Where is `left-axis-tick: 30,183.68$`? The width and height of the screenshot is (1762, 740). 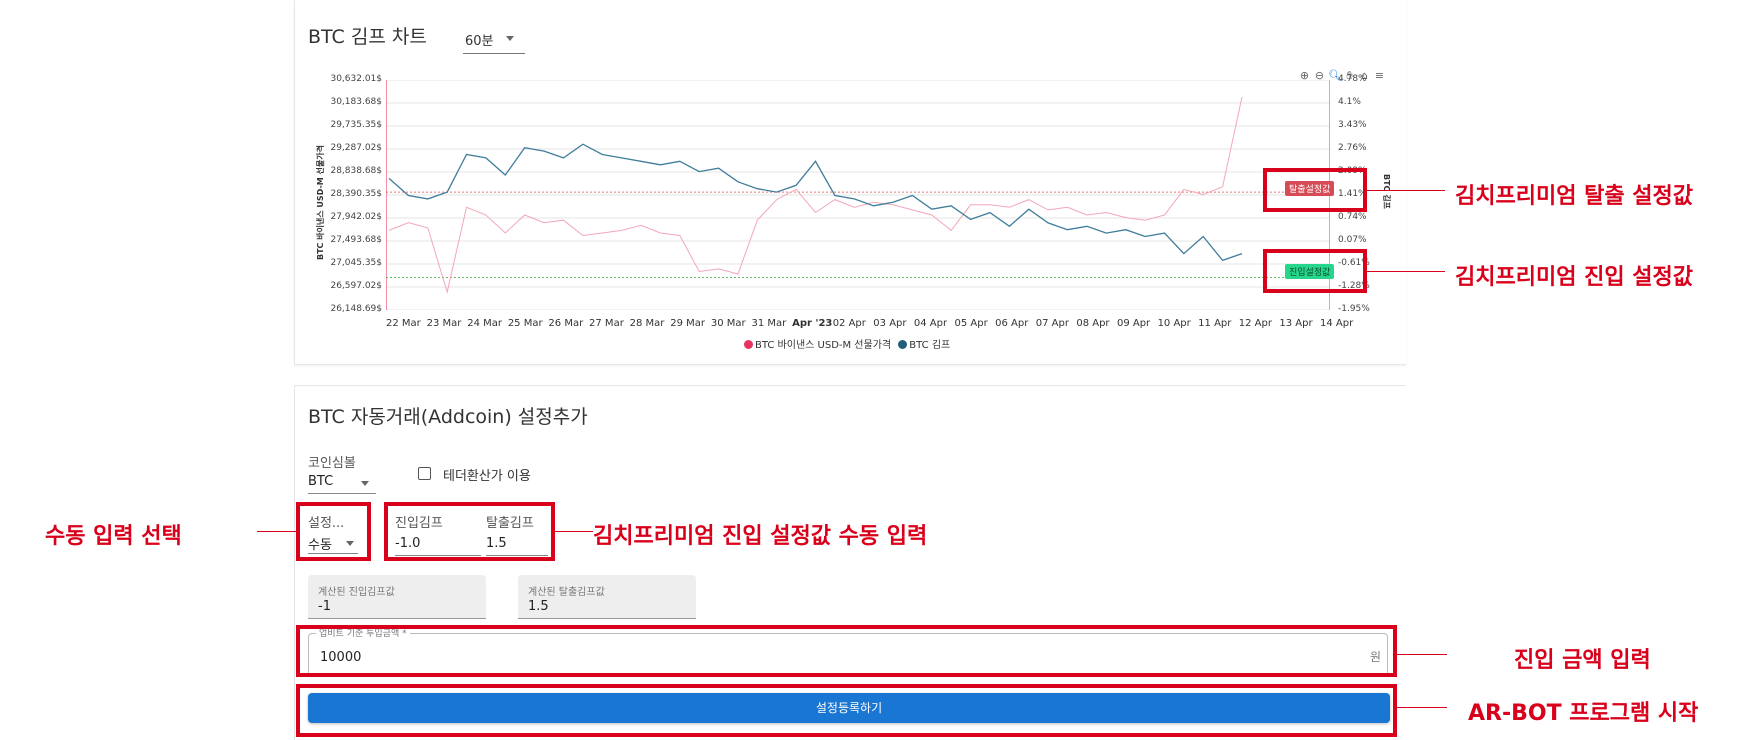
left-axis-tick: 30,183.68$ is located at coordinates (356, 102).